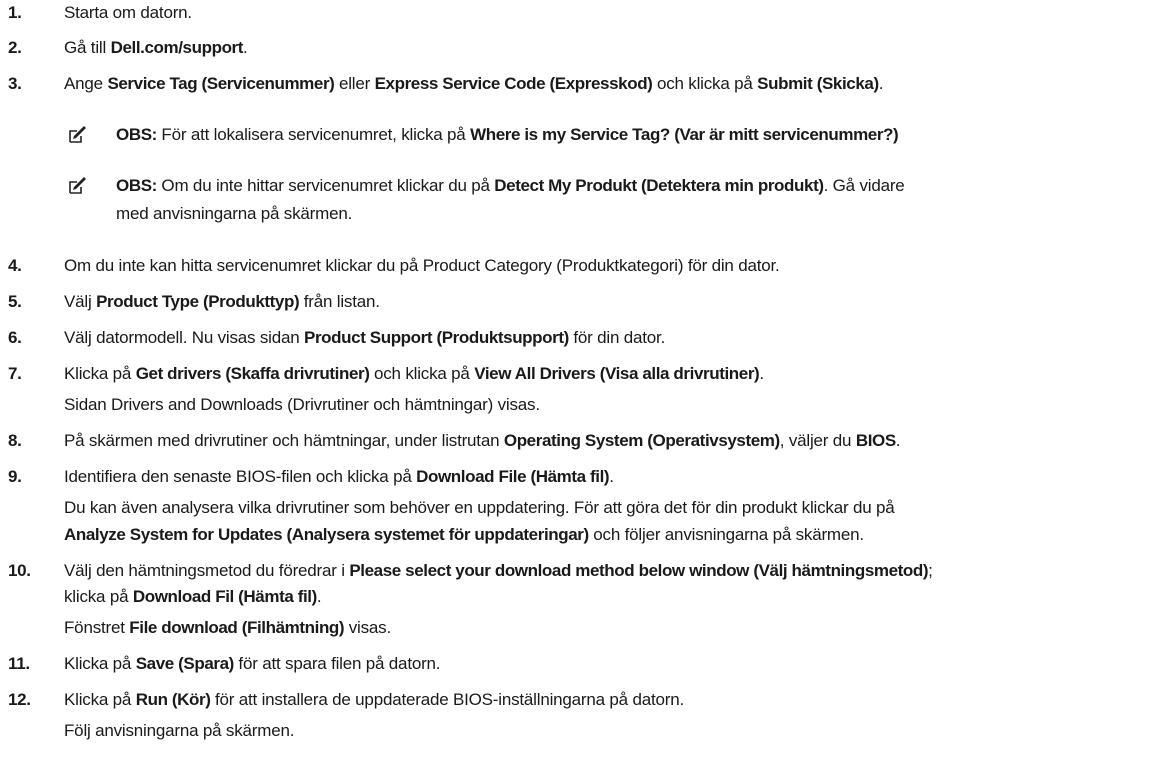 The width and height of the screenshot is (1155, 782). I want to click on dell-support-link: Dell.com/support, so click(177, 47).